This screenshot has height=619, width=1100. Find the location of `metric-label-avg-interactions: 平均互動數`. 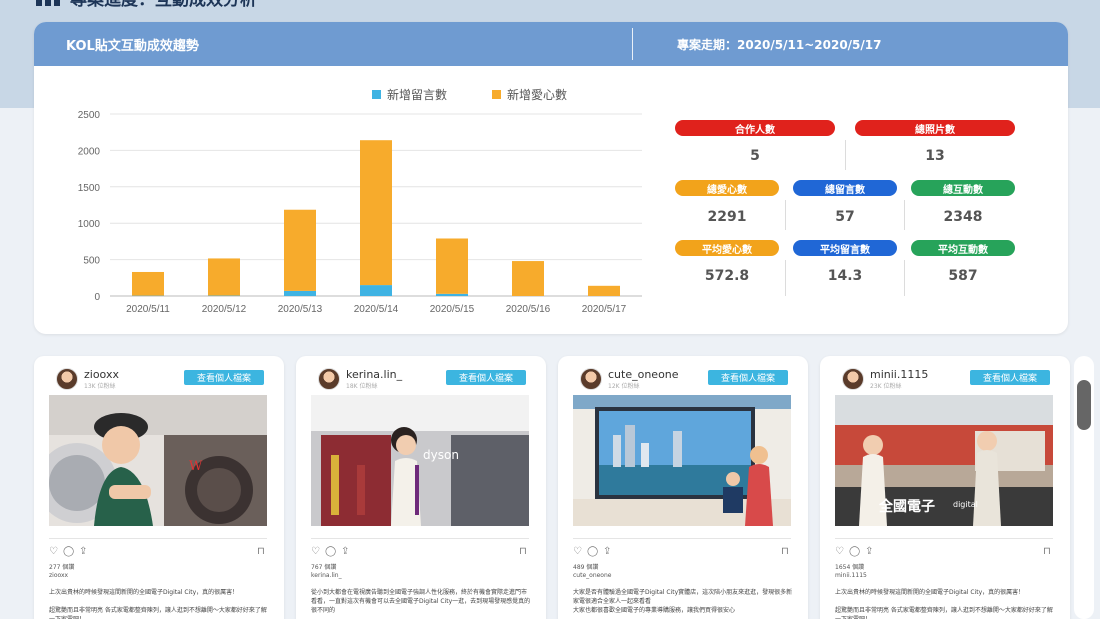

metric-label-avg-interactions: 平均互動數 is located at coordinates (963, 248).